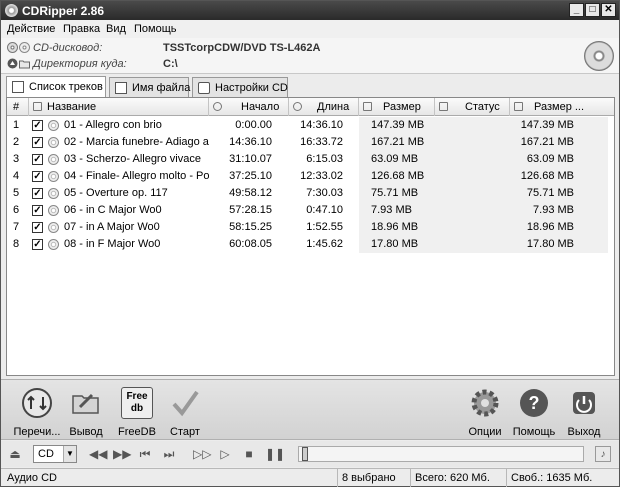 The height and width of the screenshot is (487, 620). Describe the element at coordinates (550, 193) in the screenshot. I see `track-size-2: 75.71 MB` at that location.